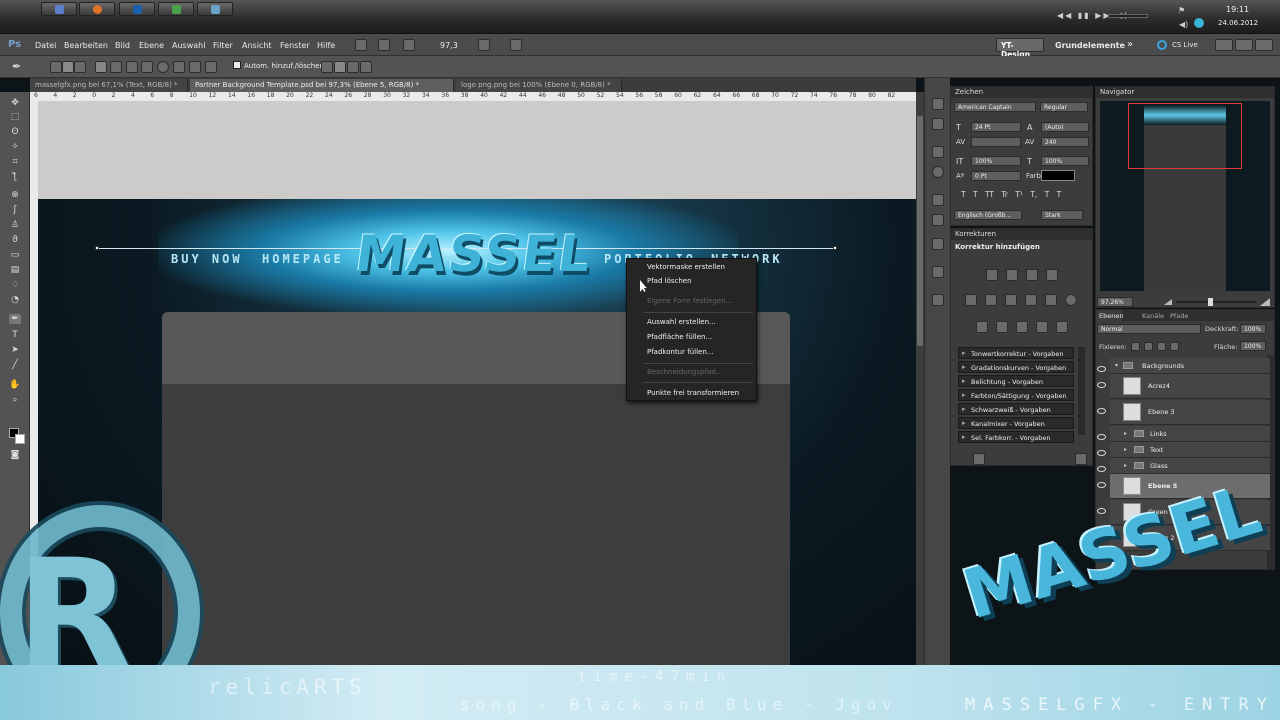 The height and width of the screenshot is (720, 1280). Describe the element at coordinates (361, 45) in the screenshot. I see `bridge-icon` at that location.